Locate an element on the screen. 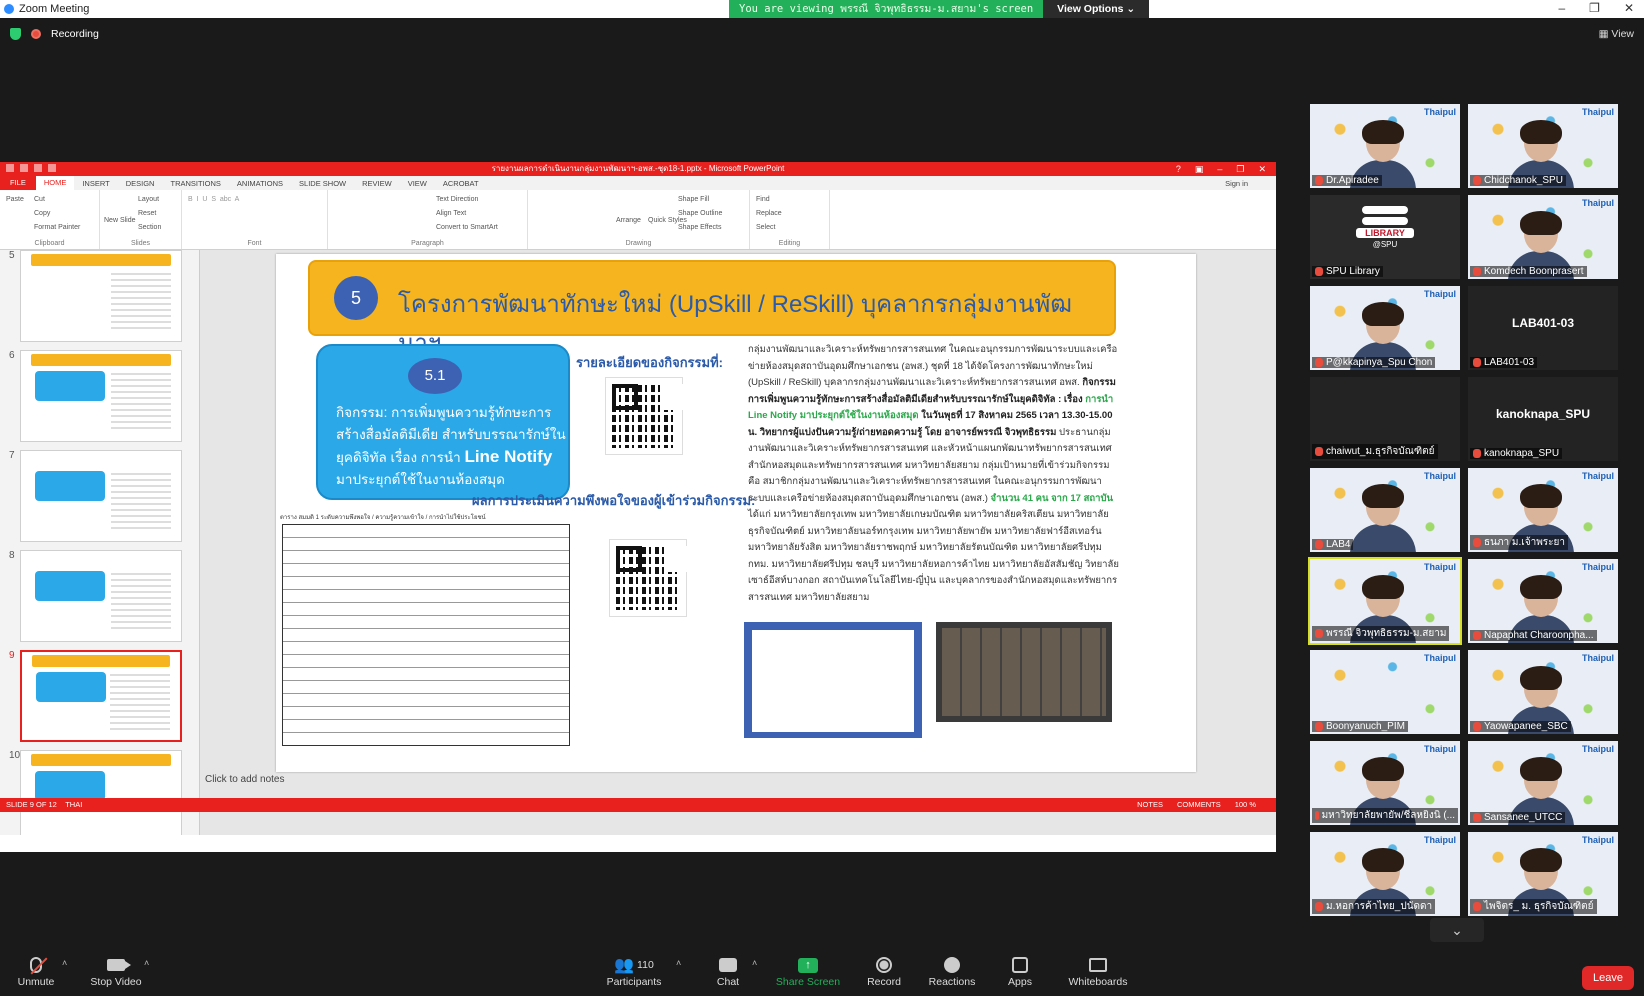  recording-label: Recording is located at coordinates (75, 34).